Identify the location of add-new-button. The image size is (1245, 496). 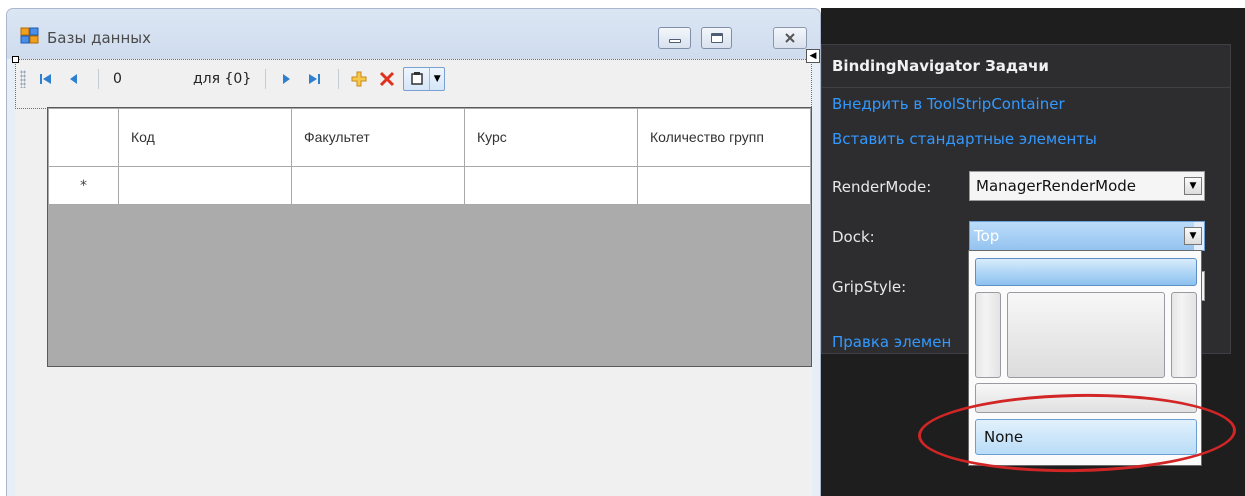
(359, 79).